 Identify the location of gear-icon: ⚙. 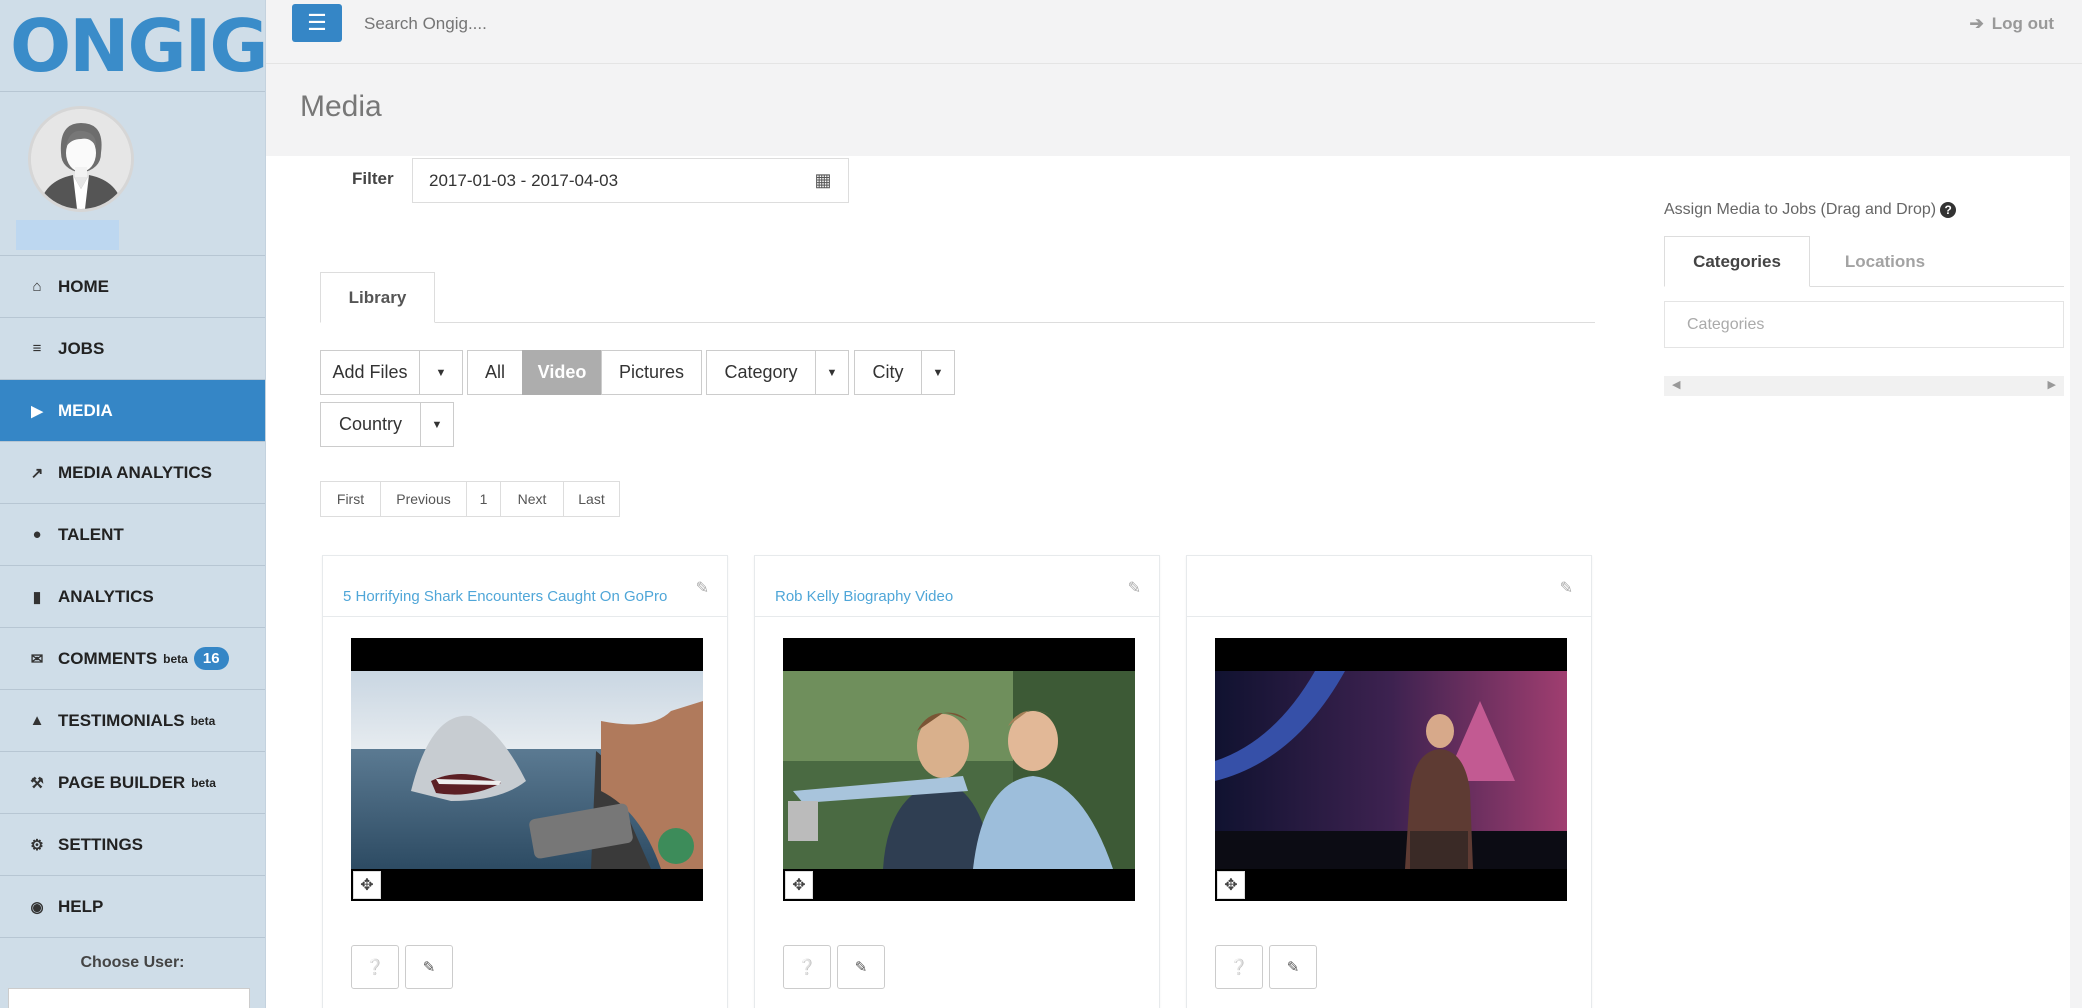
(37, 845).